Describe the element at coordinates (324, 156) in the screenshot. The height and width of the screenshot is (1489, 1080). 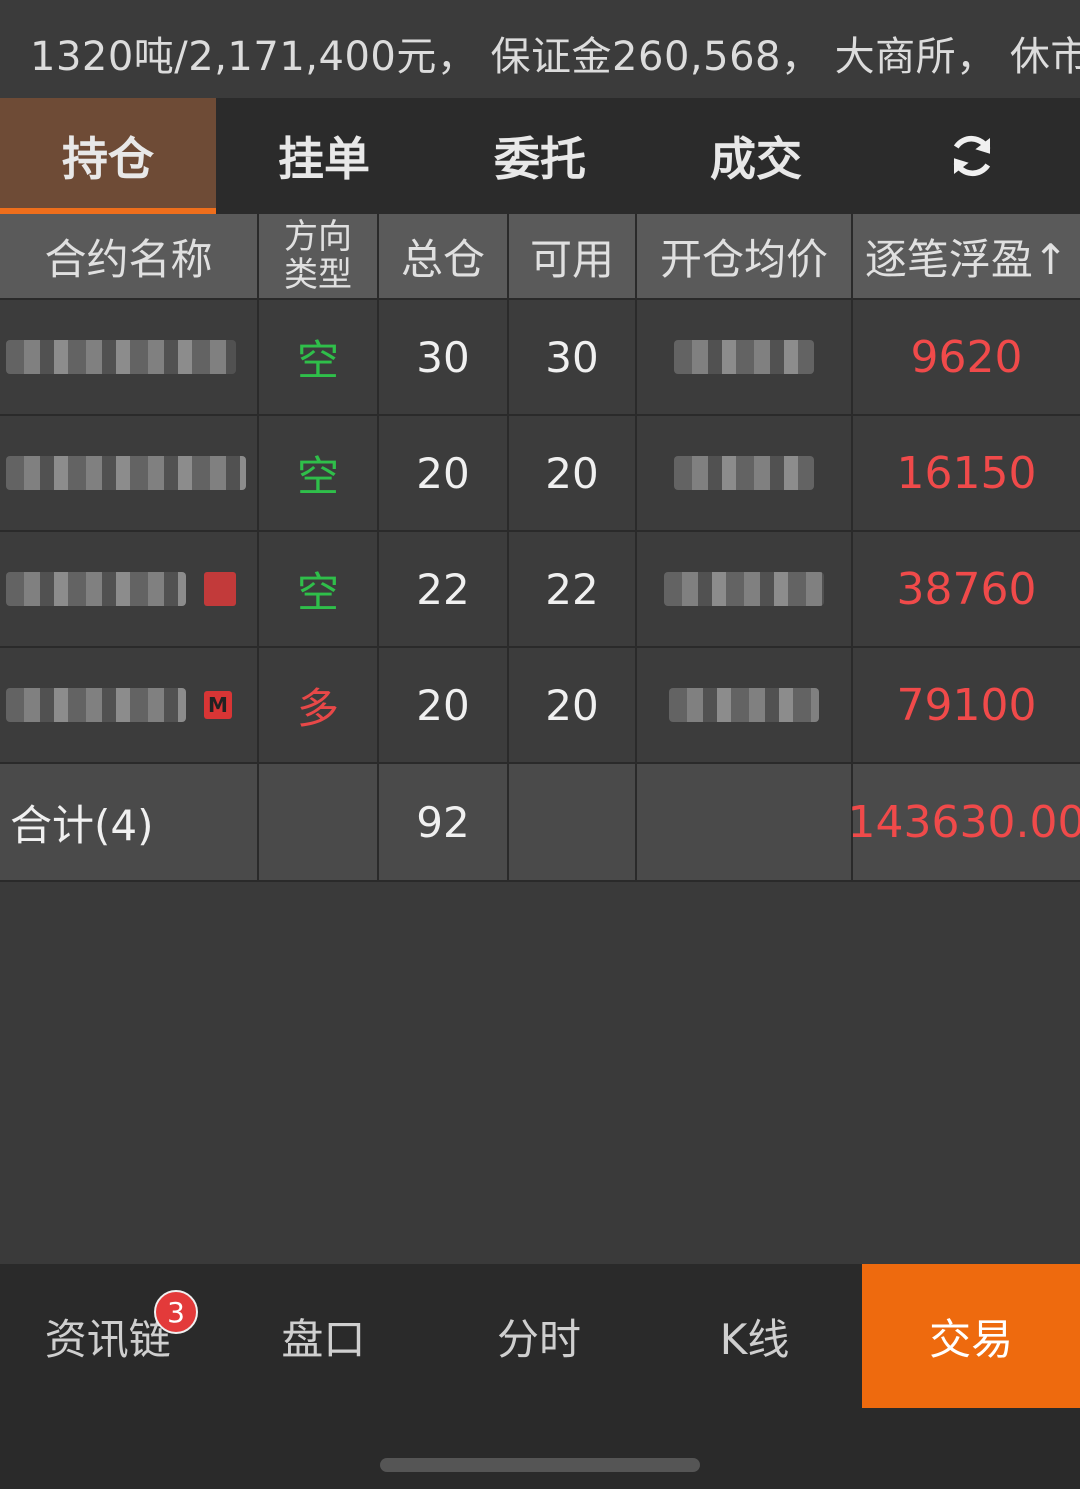
I see `tab-pending-orders: 挂单` at that location.